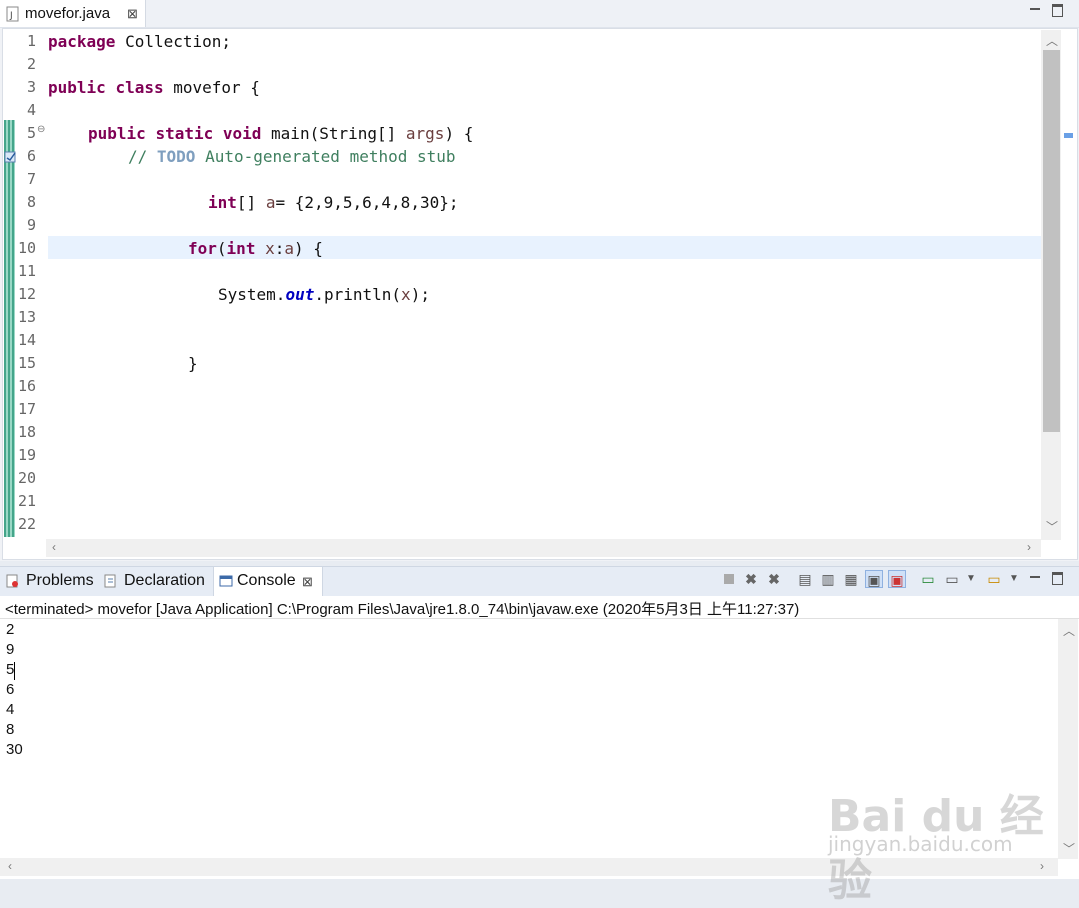 The height and width of the screenshot is (908, 1079). What do you see at coordinates (31, 41) in the screenshot?
I see `line-number: 1` at bounding box center [31, 41].